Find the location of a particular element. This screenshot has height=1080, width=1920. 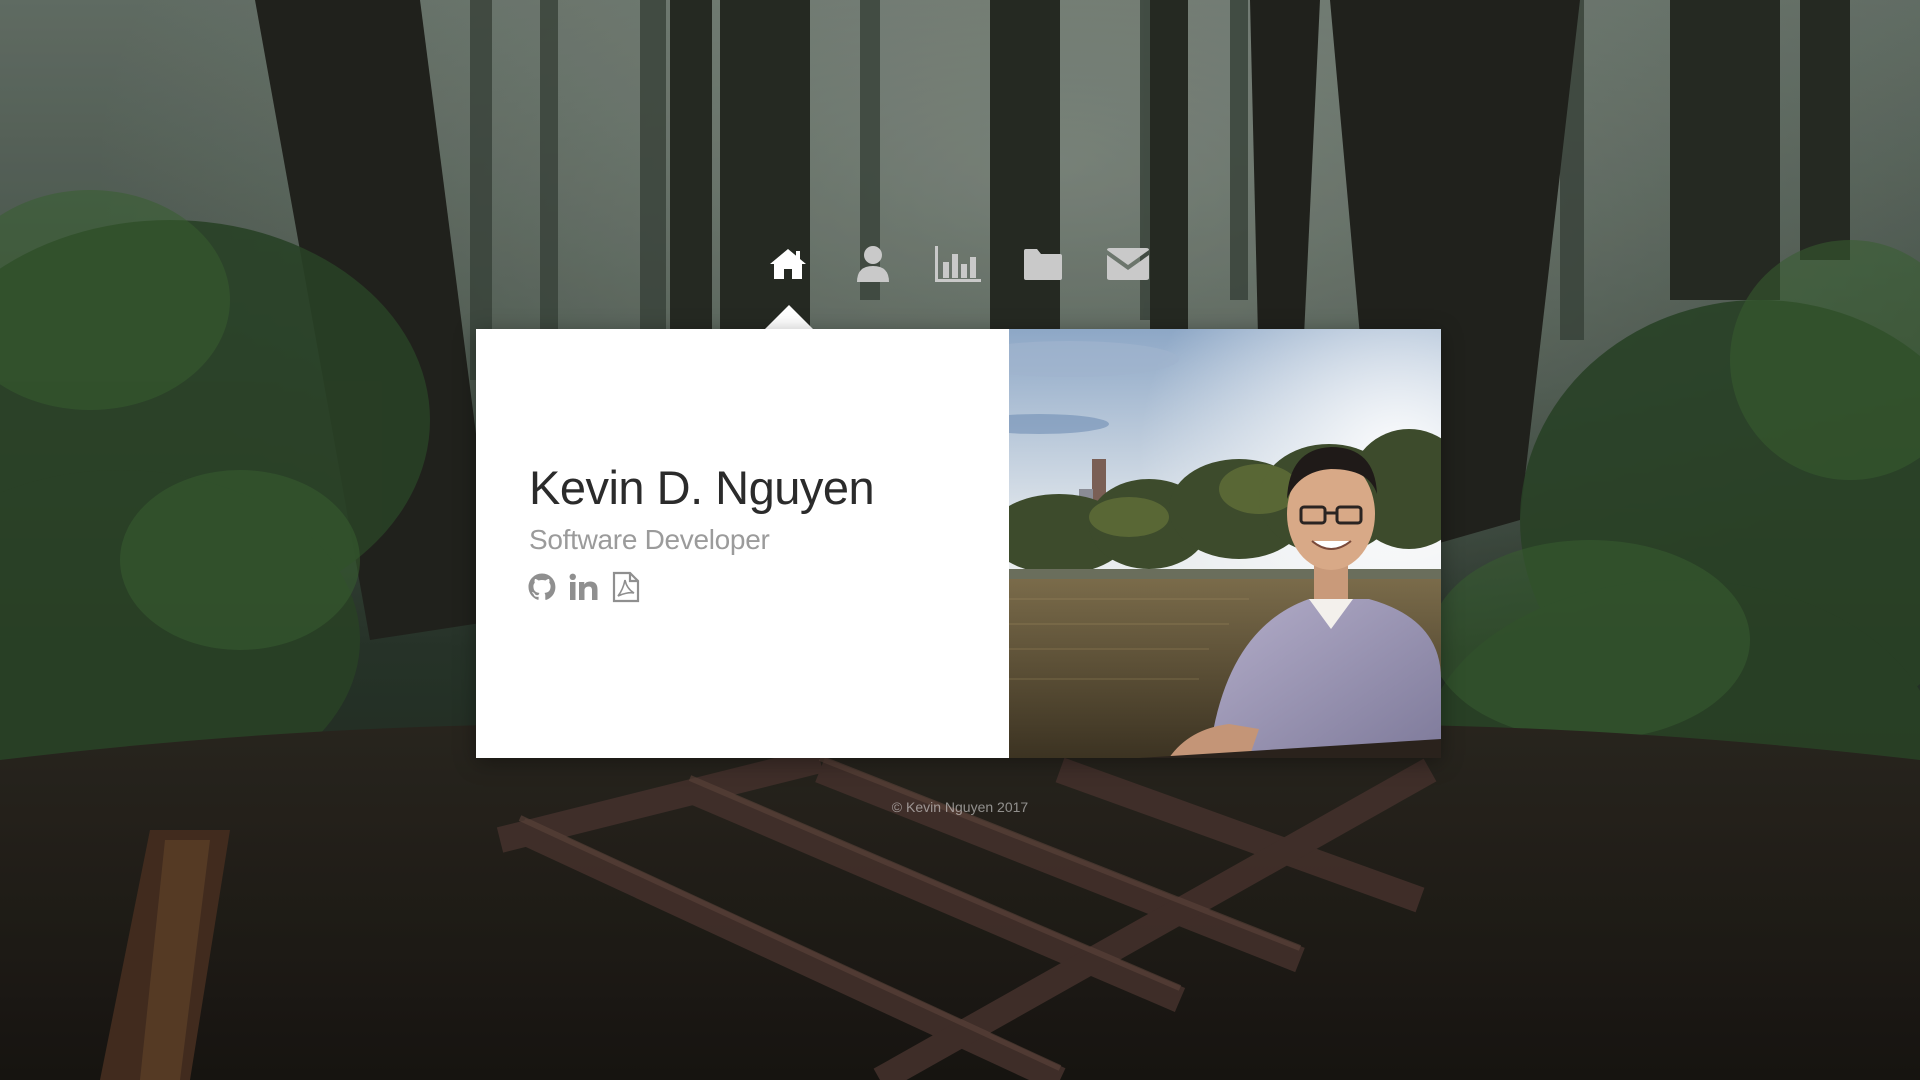

profile-photo is located at coordinates (1225, 543).